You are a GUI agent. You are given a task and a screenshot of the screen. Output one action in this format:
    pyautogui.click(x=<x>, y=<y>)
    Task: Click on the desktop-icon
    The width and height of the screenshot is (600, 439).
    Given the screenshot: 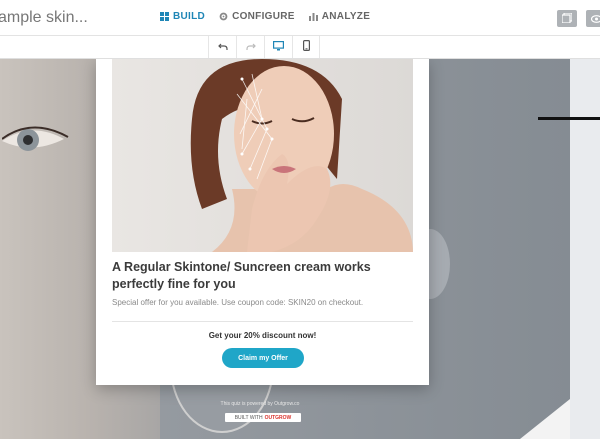 What is the action you would take?
    pyautogui.click(x=279, y=47)
    